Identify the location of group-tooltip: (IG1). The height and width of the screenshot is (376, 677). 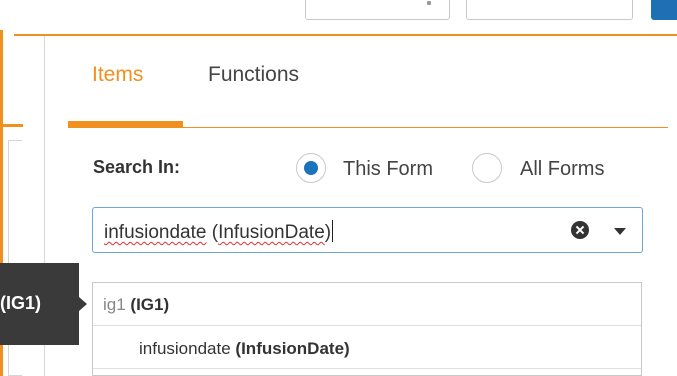
(39, 304).